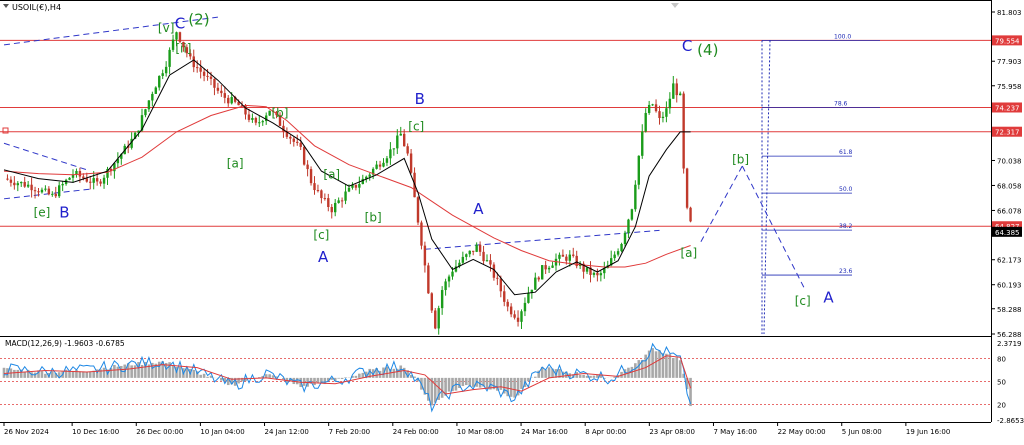  I want to click on wave-label: A, so click(828, 297).